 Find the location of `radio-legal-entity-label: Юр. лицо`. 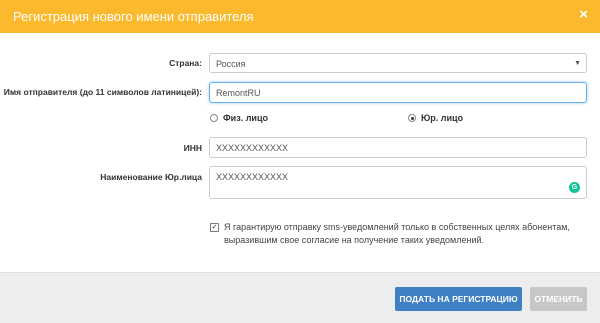

radio-legal-entity-label: Юр. лицо is located at coordinates (442, 118).